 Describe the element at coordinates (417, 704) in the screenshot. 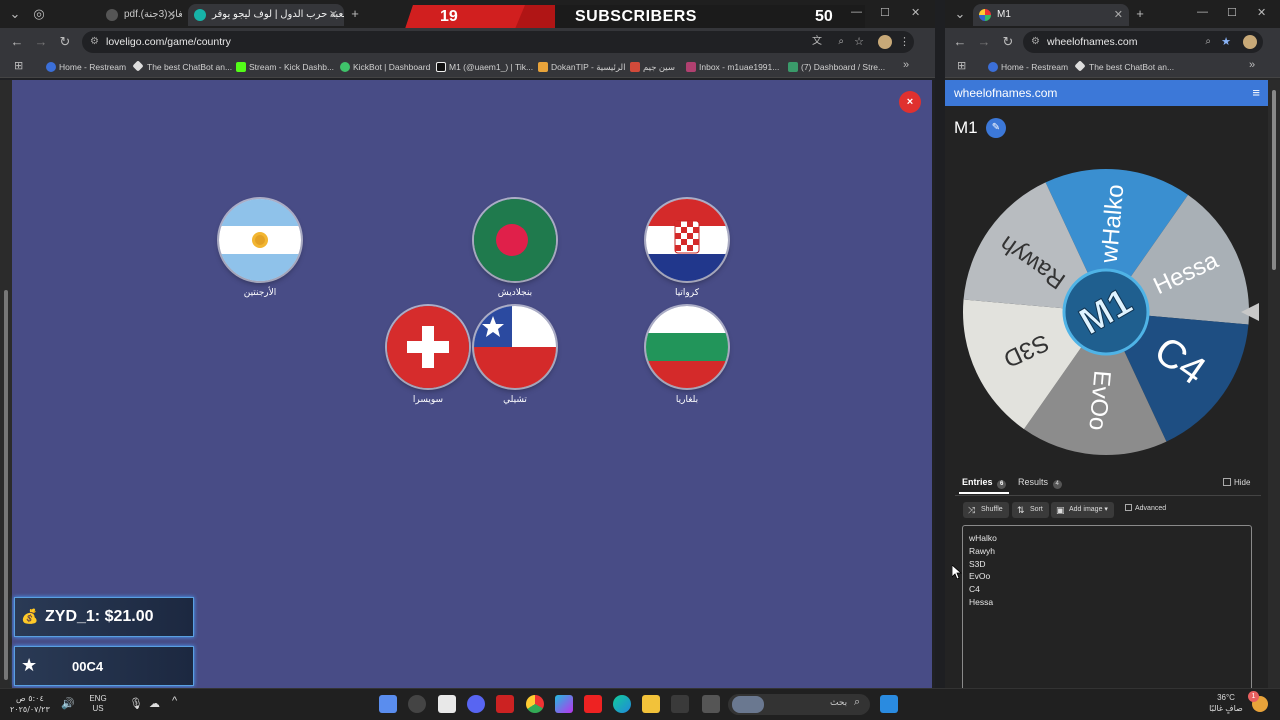

I see `app-obs-icon` at that location.